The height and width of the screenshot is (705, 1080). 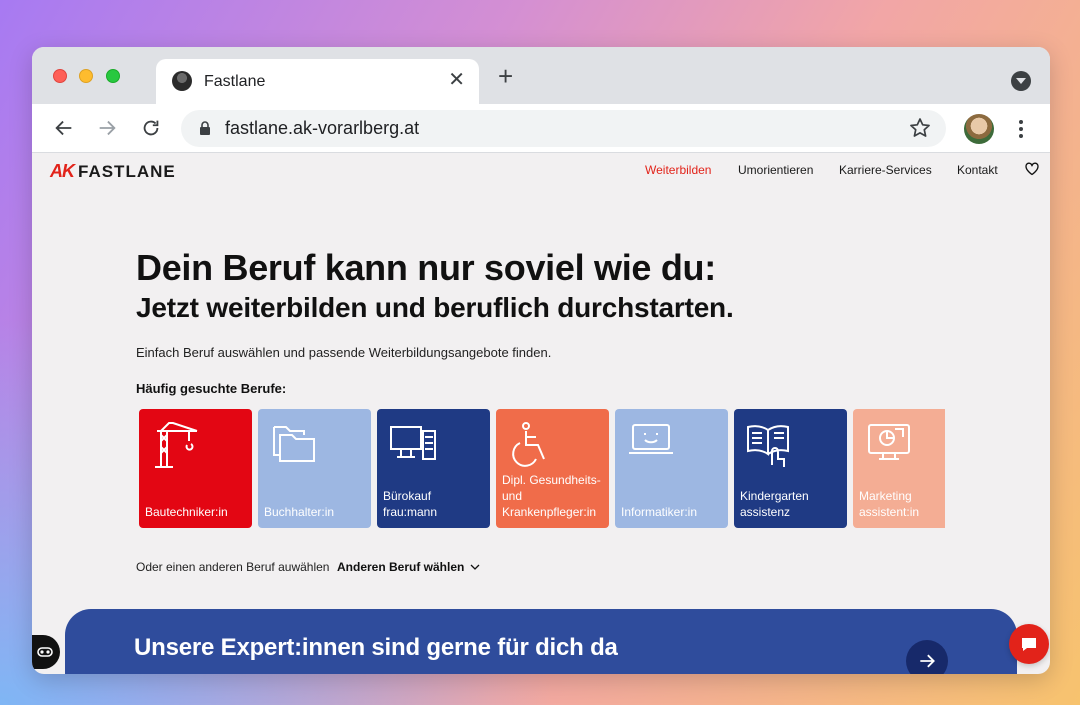 What do you see at coordinates (60, 76) in the screenshot?
I see `close-window-button` at bounding box center [60, 76].